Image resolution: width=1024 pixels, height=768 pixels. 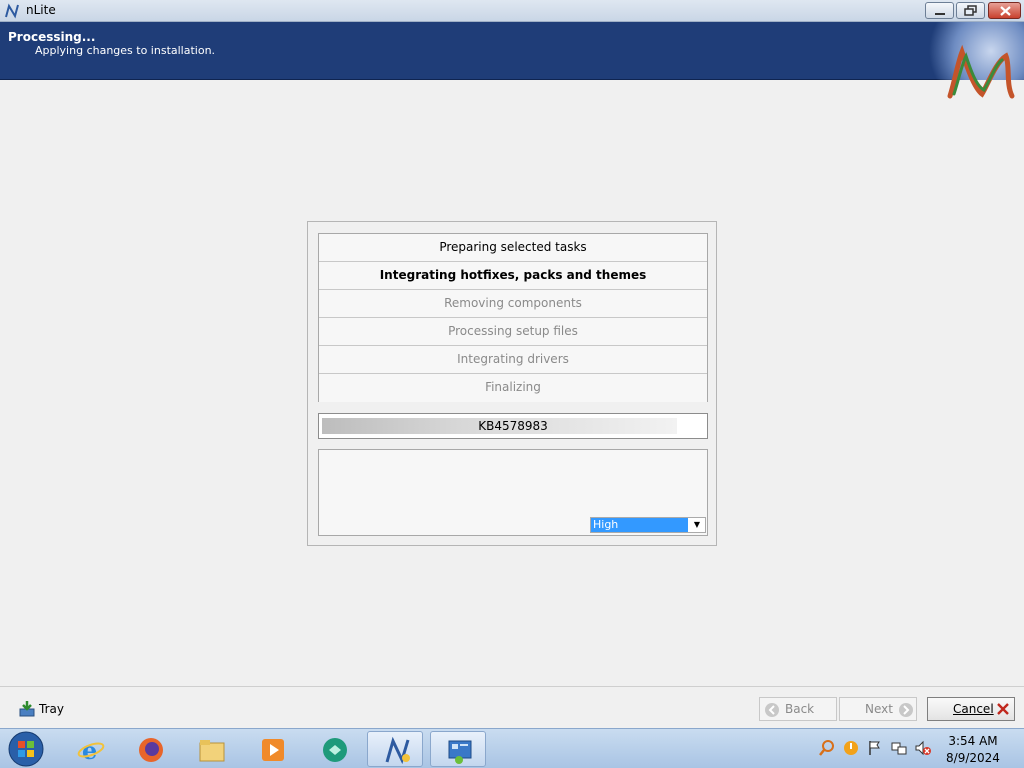 I want to click on app-icon, so click(x=335, y=750).